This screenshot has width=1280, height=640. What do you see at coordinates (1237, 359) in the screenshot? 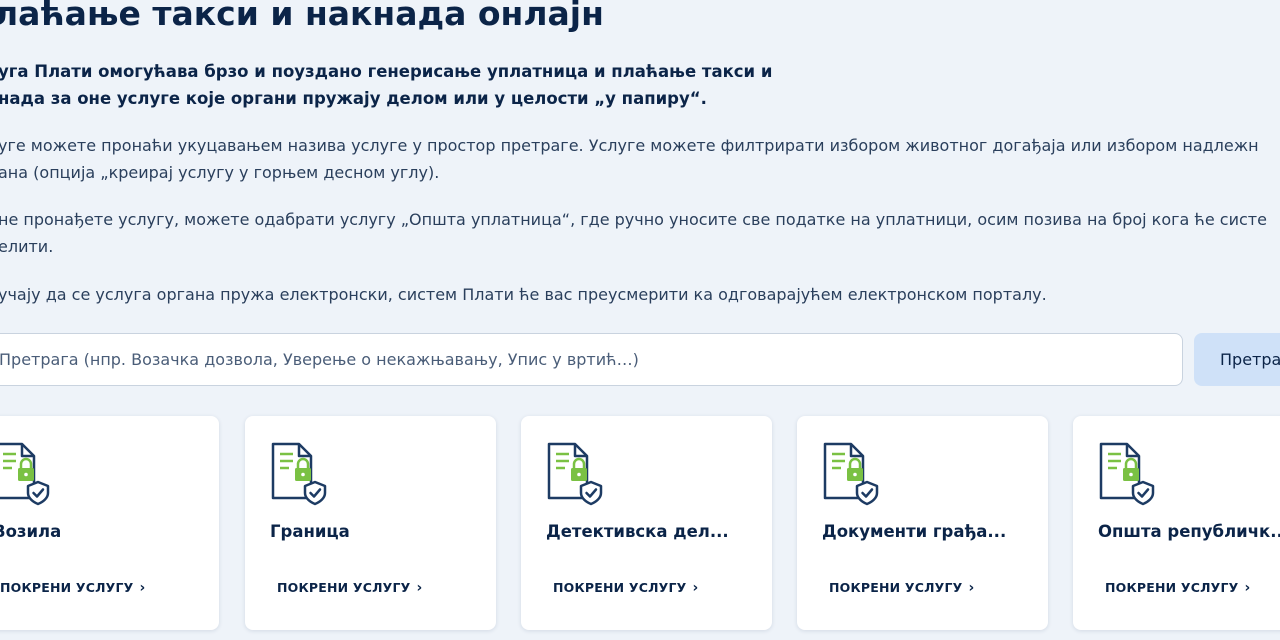
I see `search-button: Претраж` at bounding box center [1237, 359].